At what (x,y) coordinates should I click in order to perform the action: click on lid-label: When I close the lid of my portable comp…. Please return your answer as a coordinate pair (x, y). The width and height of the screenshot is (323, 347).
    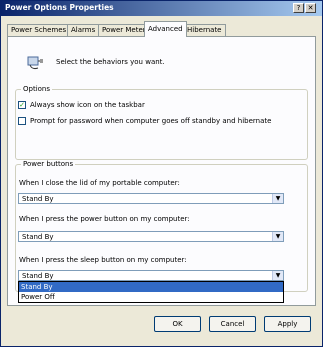
    Looking at the image, I should click on (99, 183).